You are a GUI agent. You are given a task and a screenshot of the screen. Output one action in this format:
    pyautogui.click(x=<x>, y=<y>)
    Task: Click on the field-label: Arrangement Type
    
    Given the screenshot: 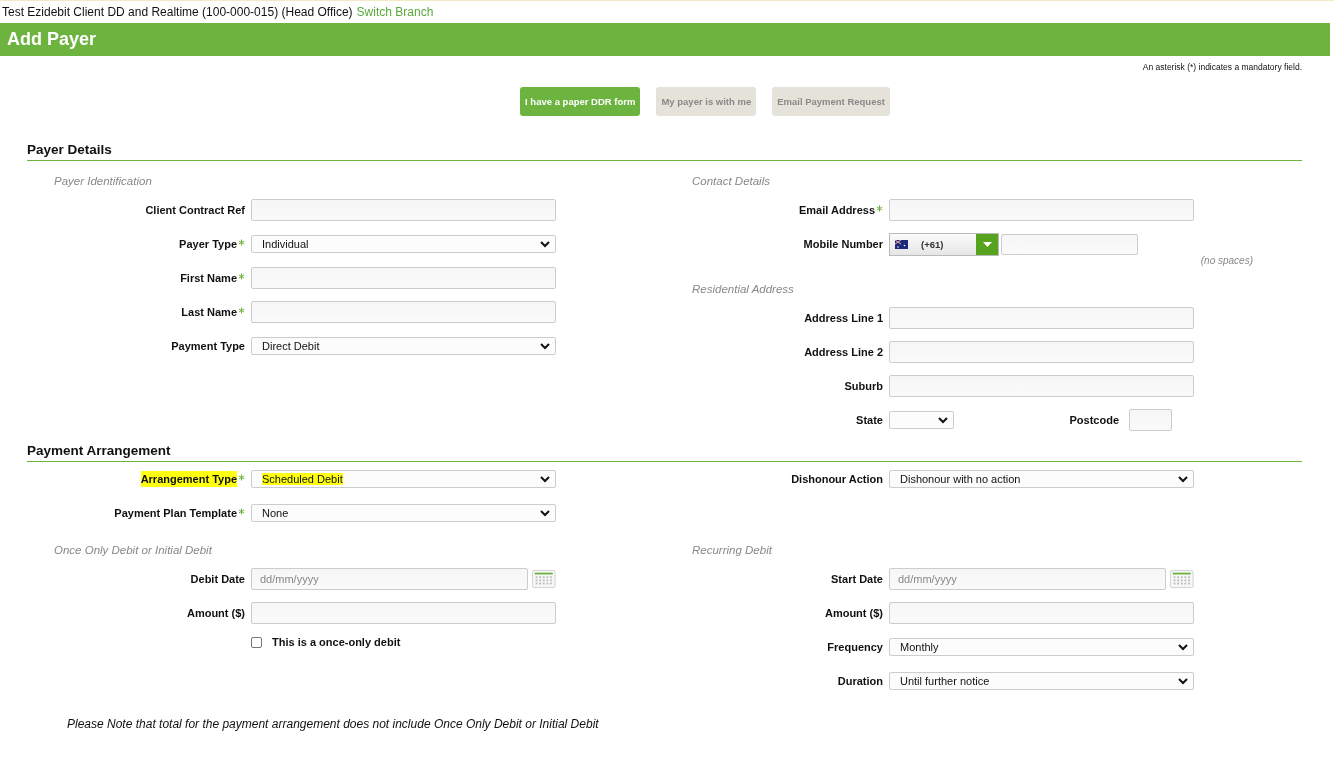 What is the action you would take?
    pyautogui.click(x=188, y=479)
    